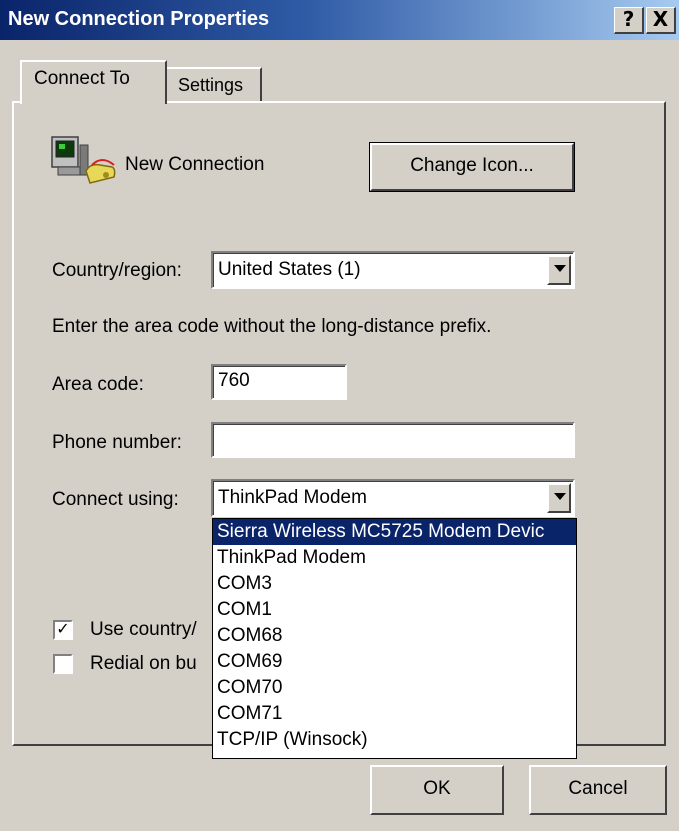  What do you see at coordinates (394, 688) in the screenshot?
I see `option-com70: COM70` at bounding box center [394, 688].